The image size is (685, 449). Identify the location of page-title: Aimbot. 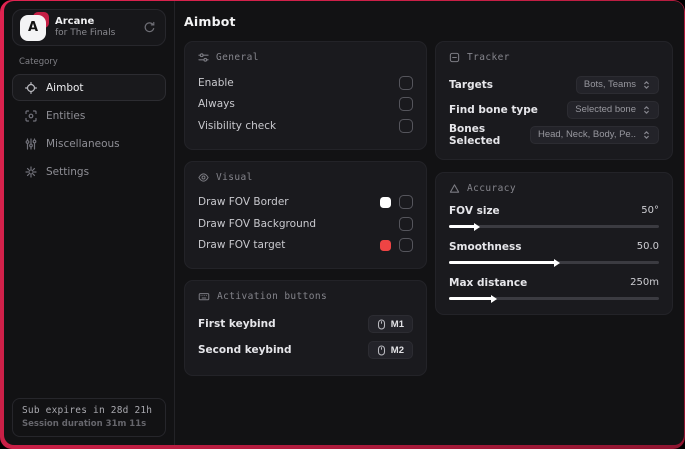
(210, 21).